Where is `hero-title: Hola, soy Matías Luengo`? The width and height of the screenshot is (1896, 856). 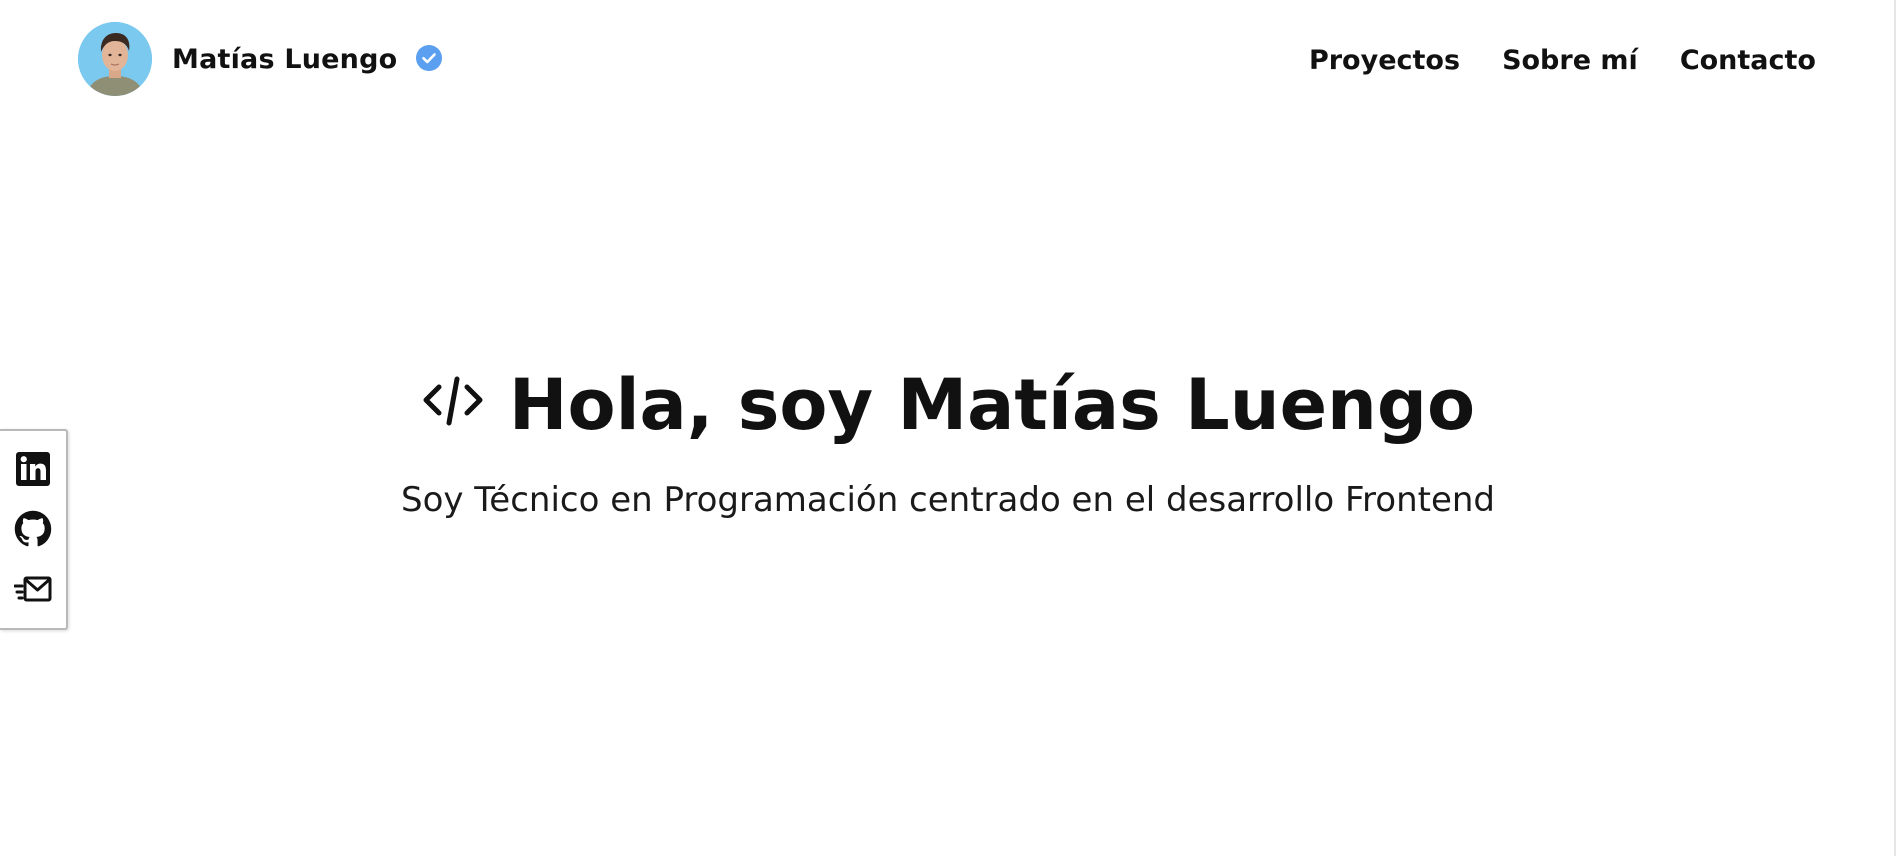 hero-title: Hola, soy Matías Luengo is located at coordinates (992, 405).